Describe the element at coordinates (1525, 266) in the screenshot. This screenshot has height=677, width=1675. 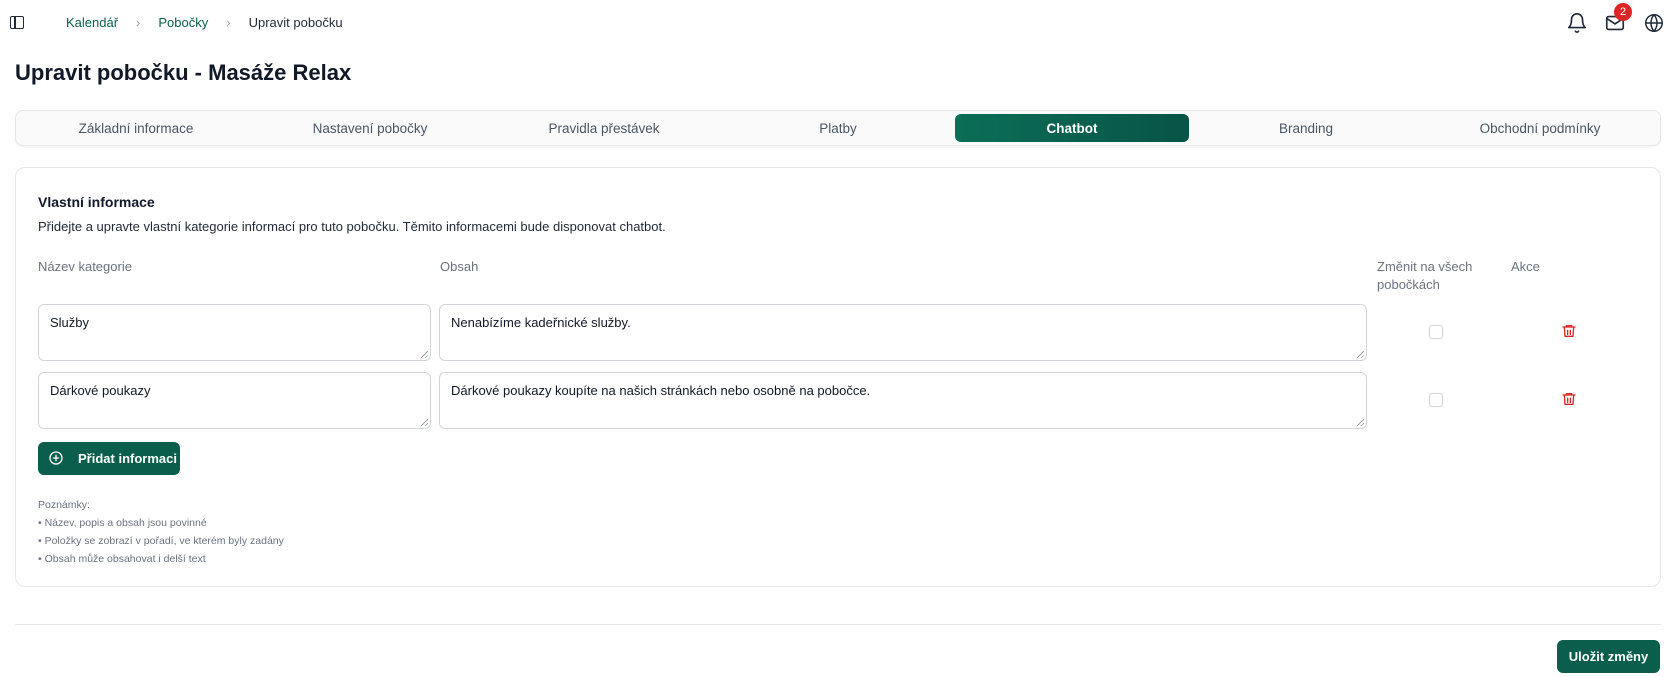
I see `column-header-actions: Akce` at that location.